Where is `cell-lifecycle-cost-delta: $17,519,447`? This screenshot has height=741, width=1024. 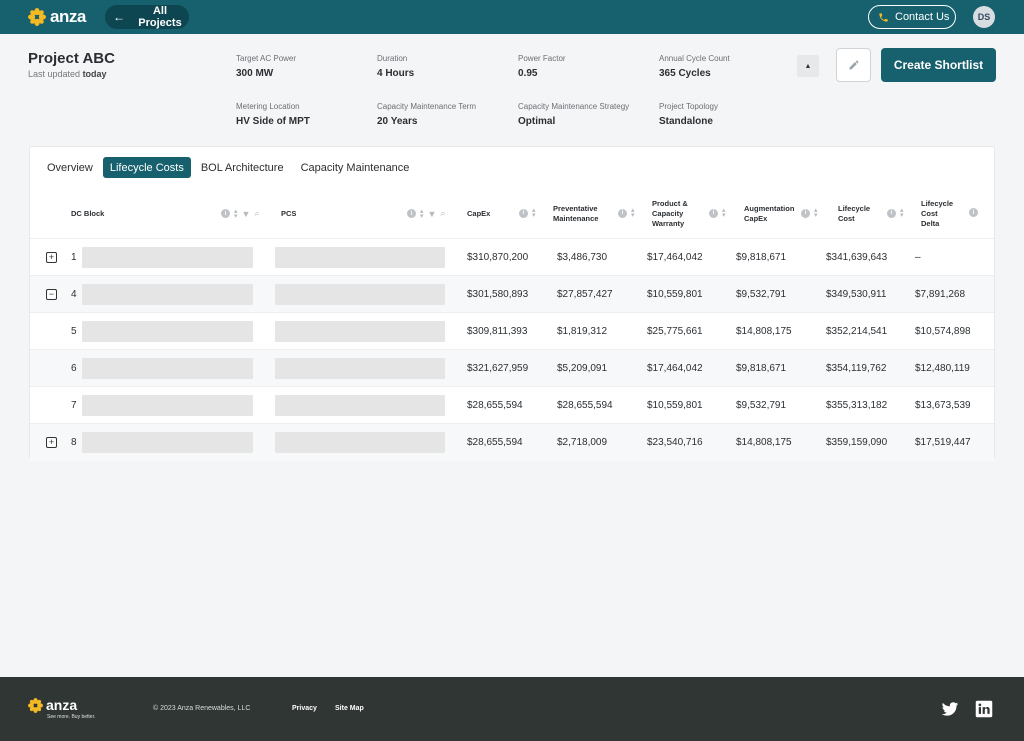
cell-lifecycle-cost-delta: $17,519,447 is located at coordinates (943, 442).